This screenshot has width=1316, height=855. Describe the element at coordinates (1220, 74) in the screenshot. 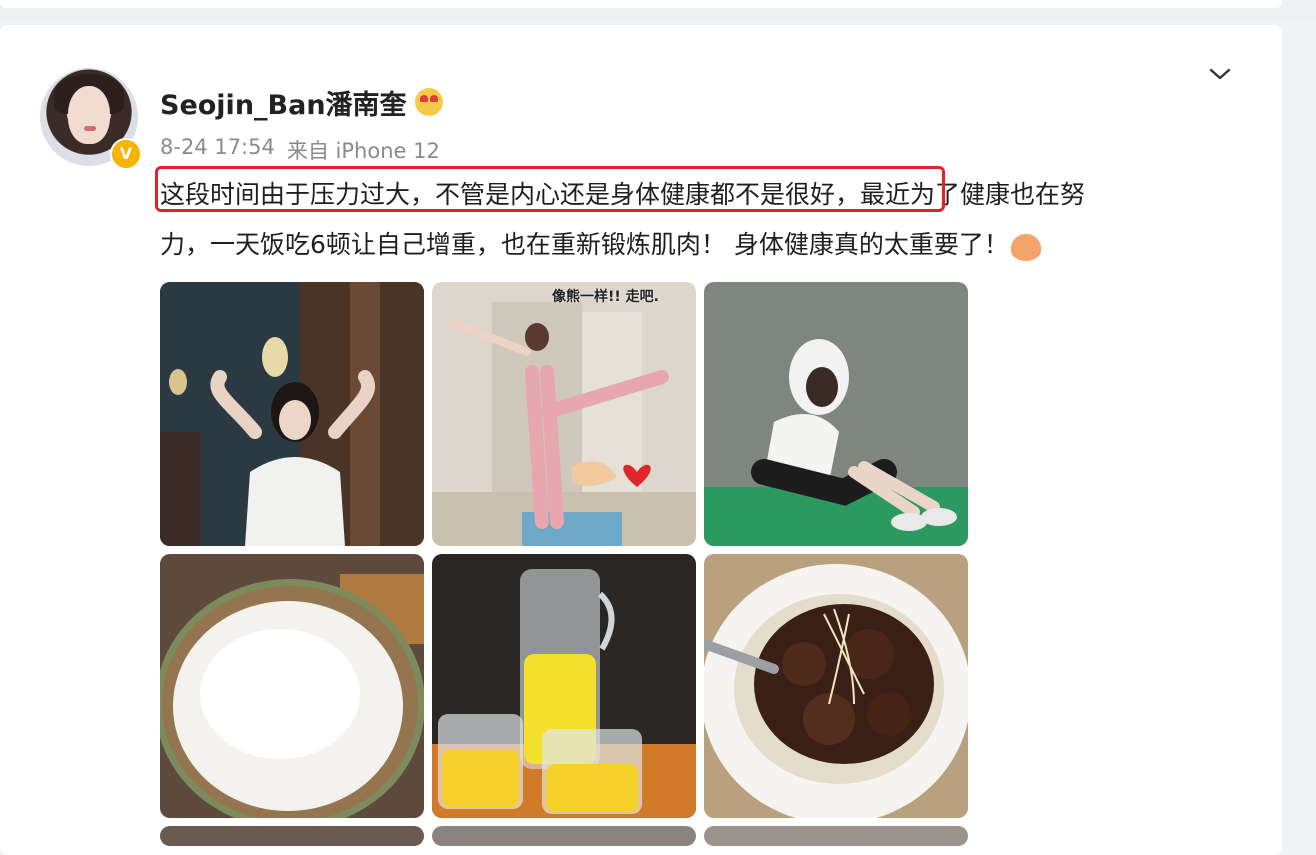

I see `chevron-down-icon` at that location.